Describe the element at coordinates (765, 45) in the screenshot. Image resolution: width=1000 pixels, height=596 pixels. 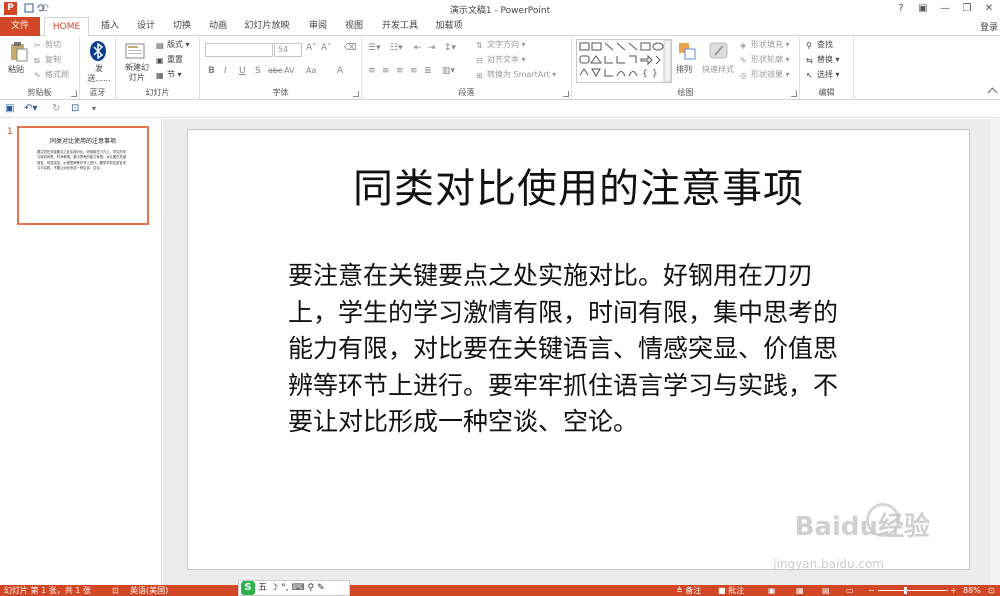
I see `shape-fill-button: ◈ 形状填充 ▾` at that location.